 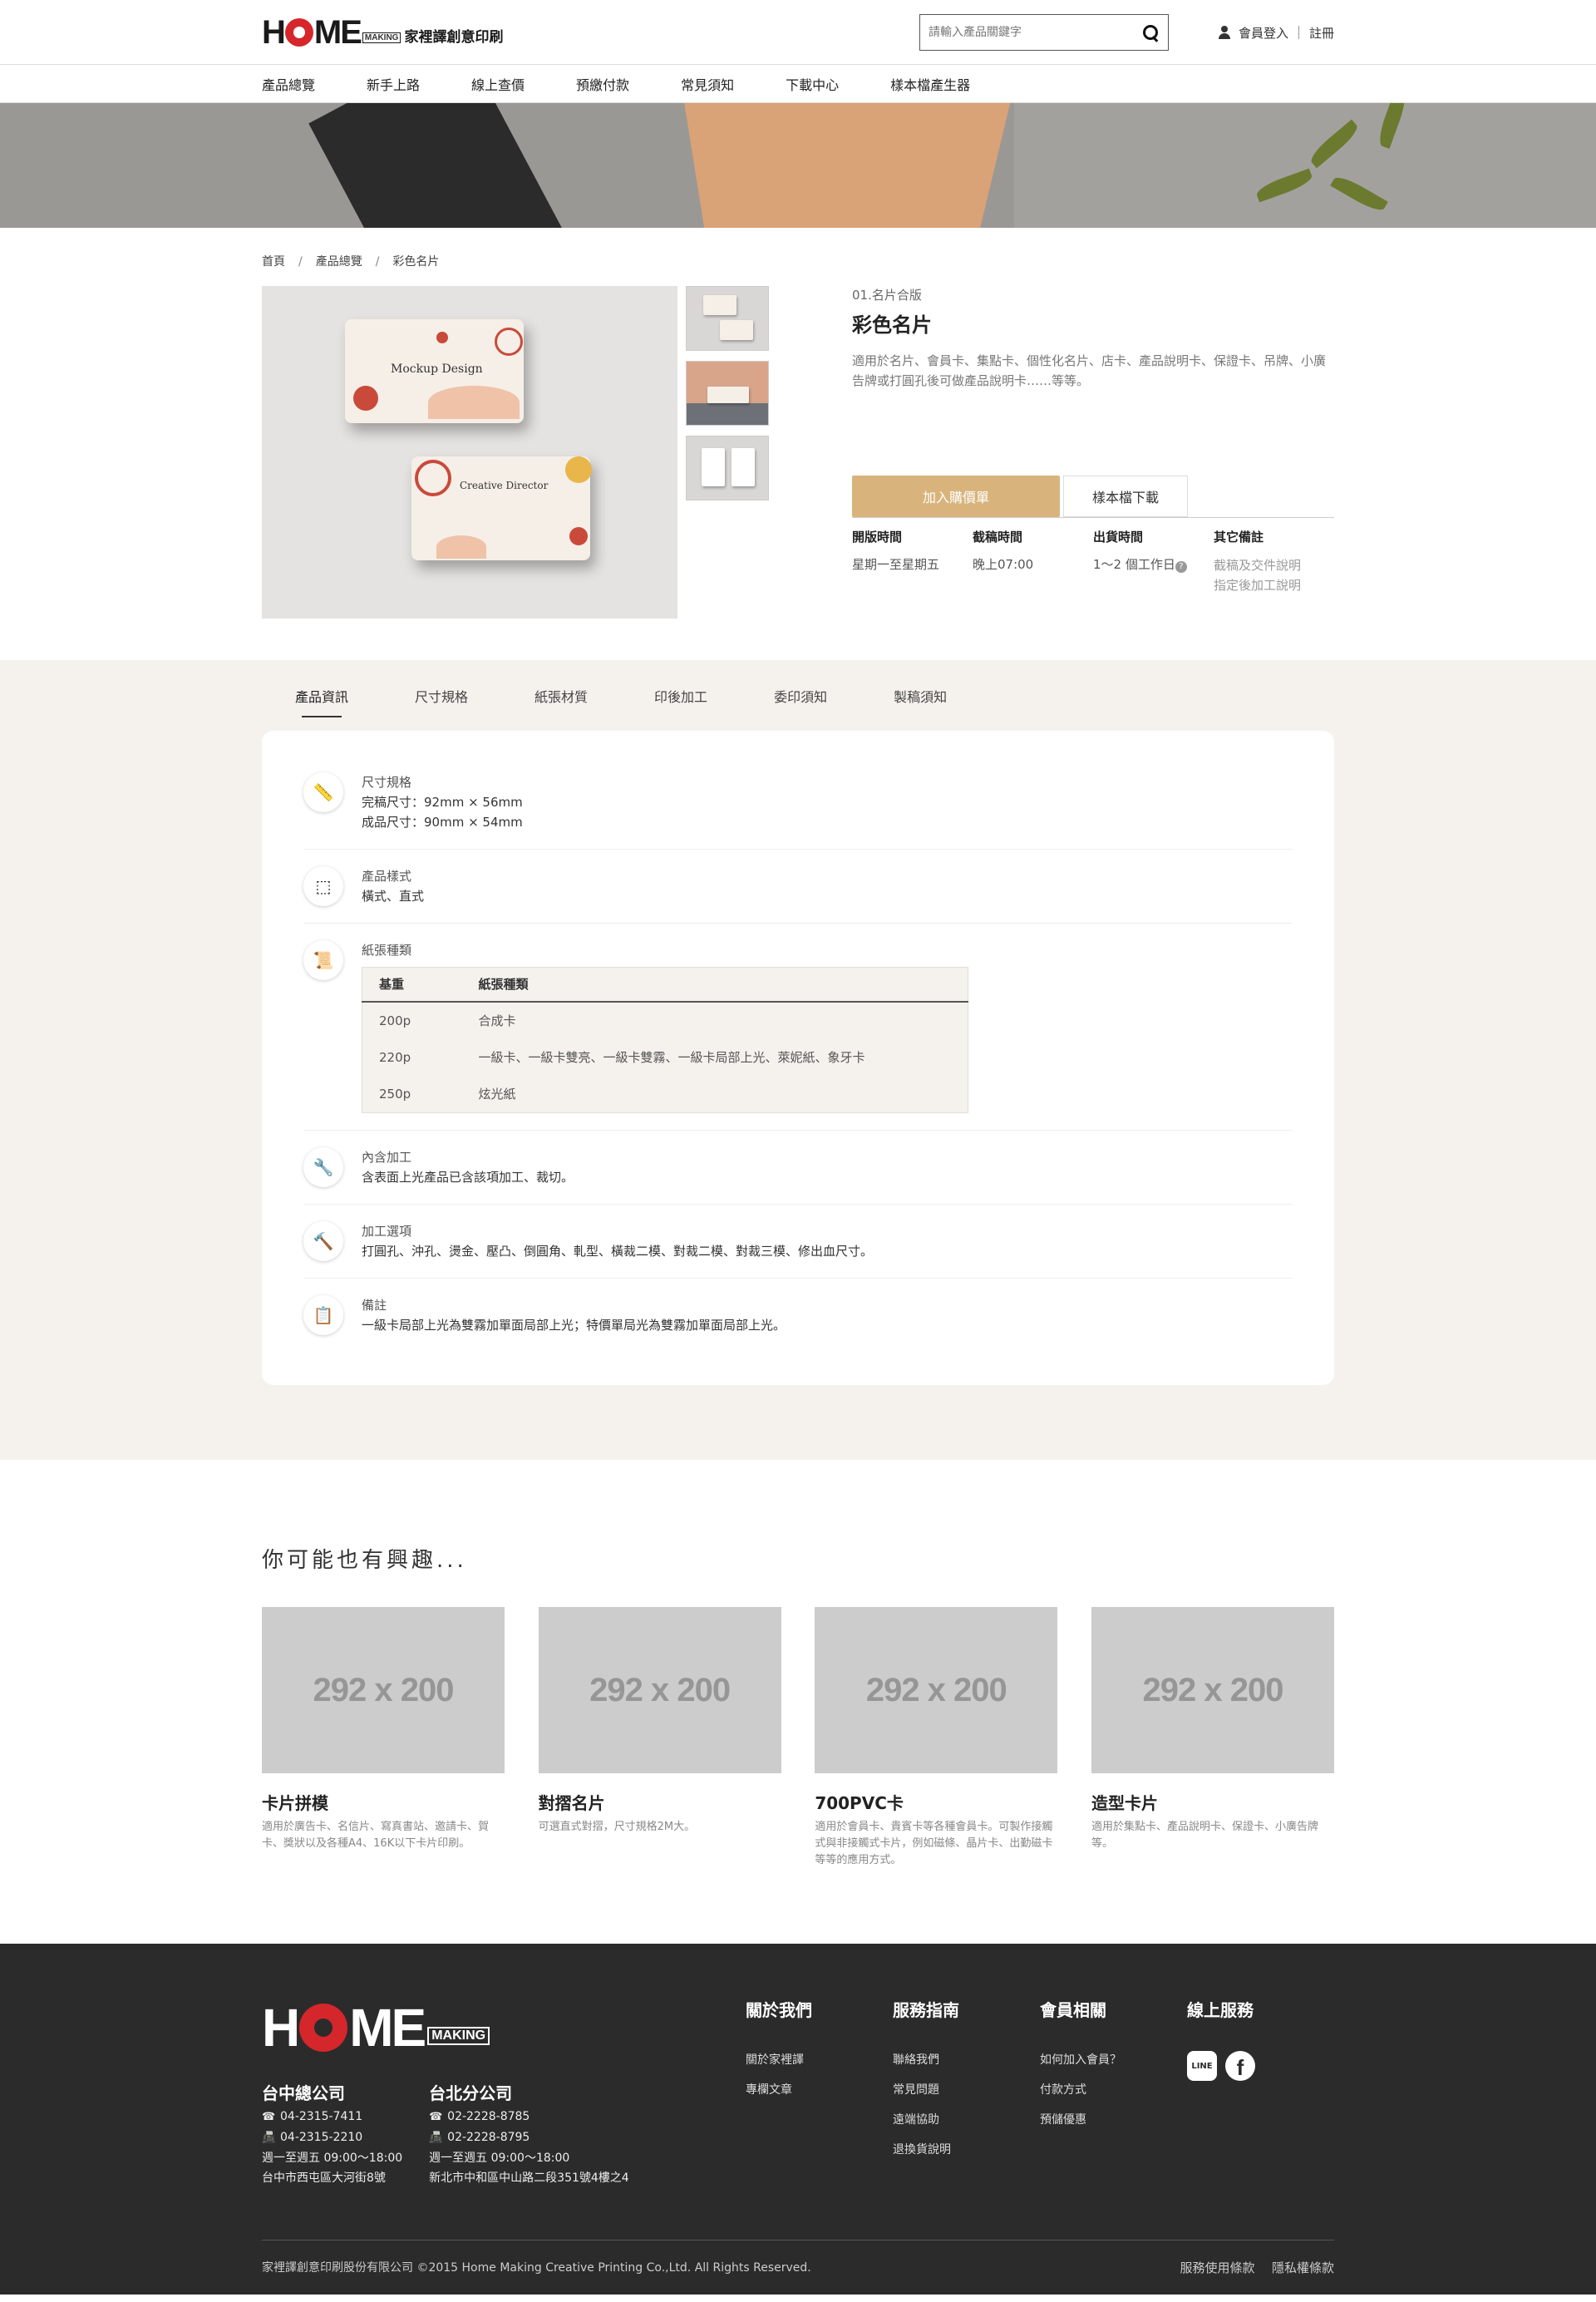 I want to click on hero-banner, so click(x=798, y=165).